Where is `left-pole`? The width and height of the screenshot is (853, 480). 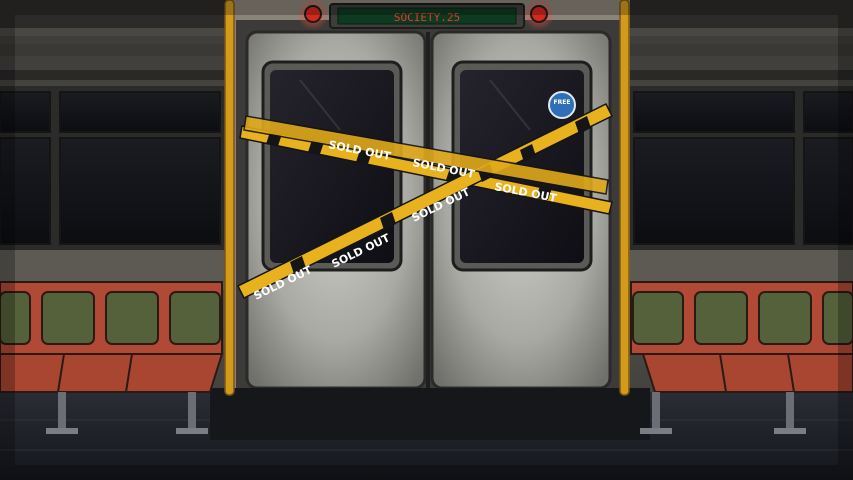
left-pole is located at coordinates (229, 198).